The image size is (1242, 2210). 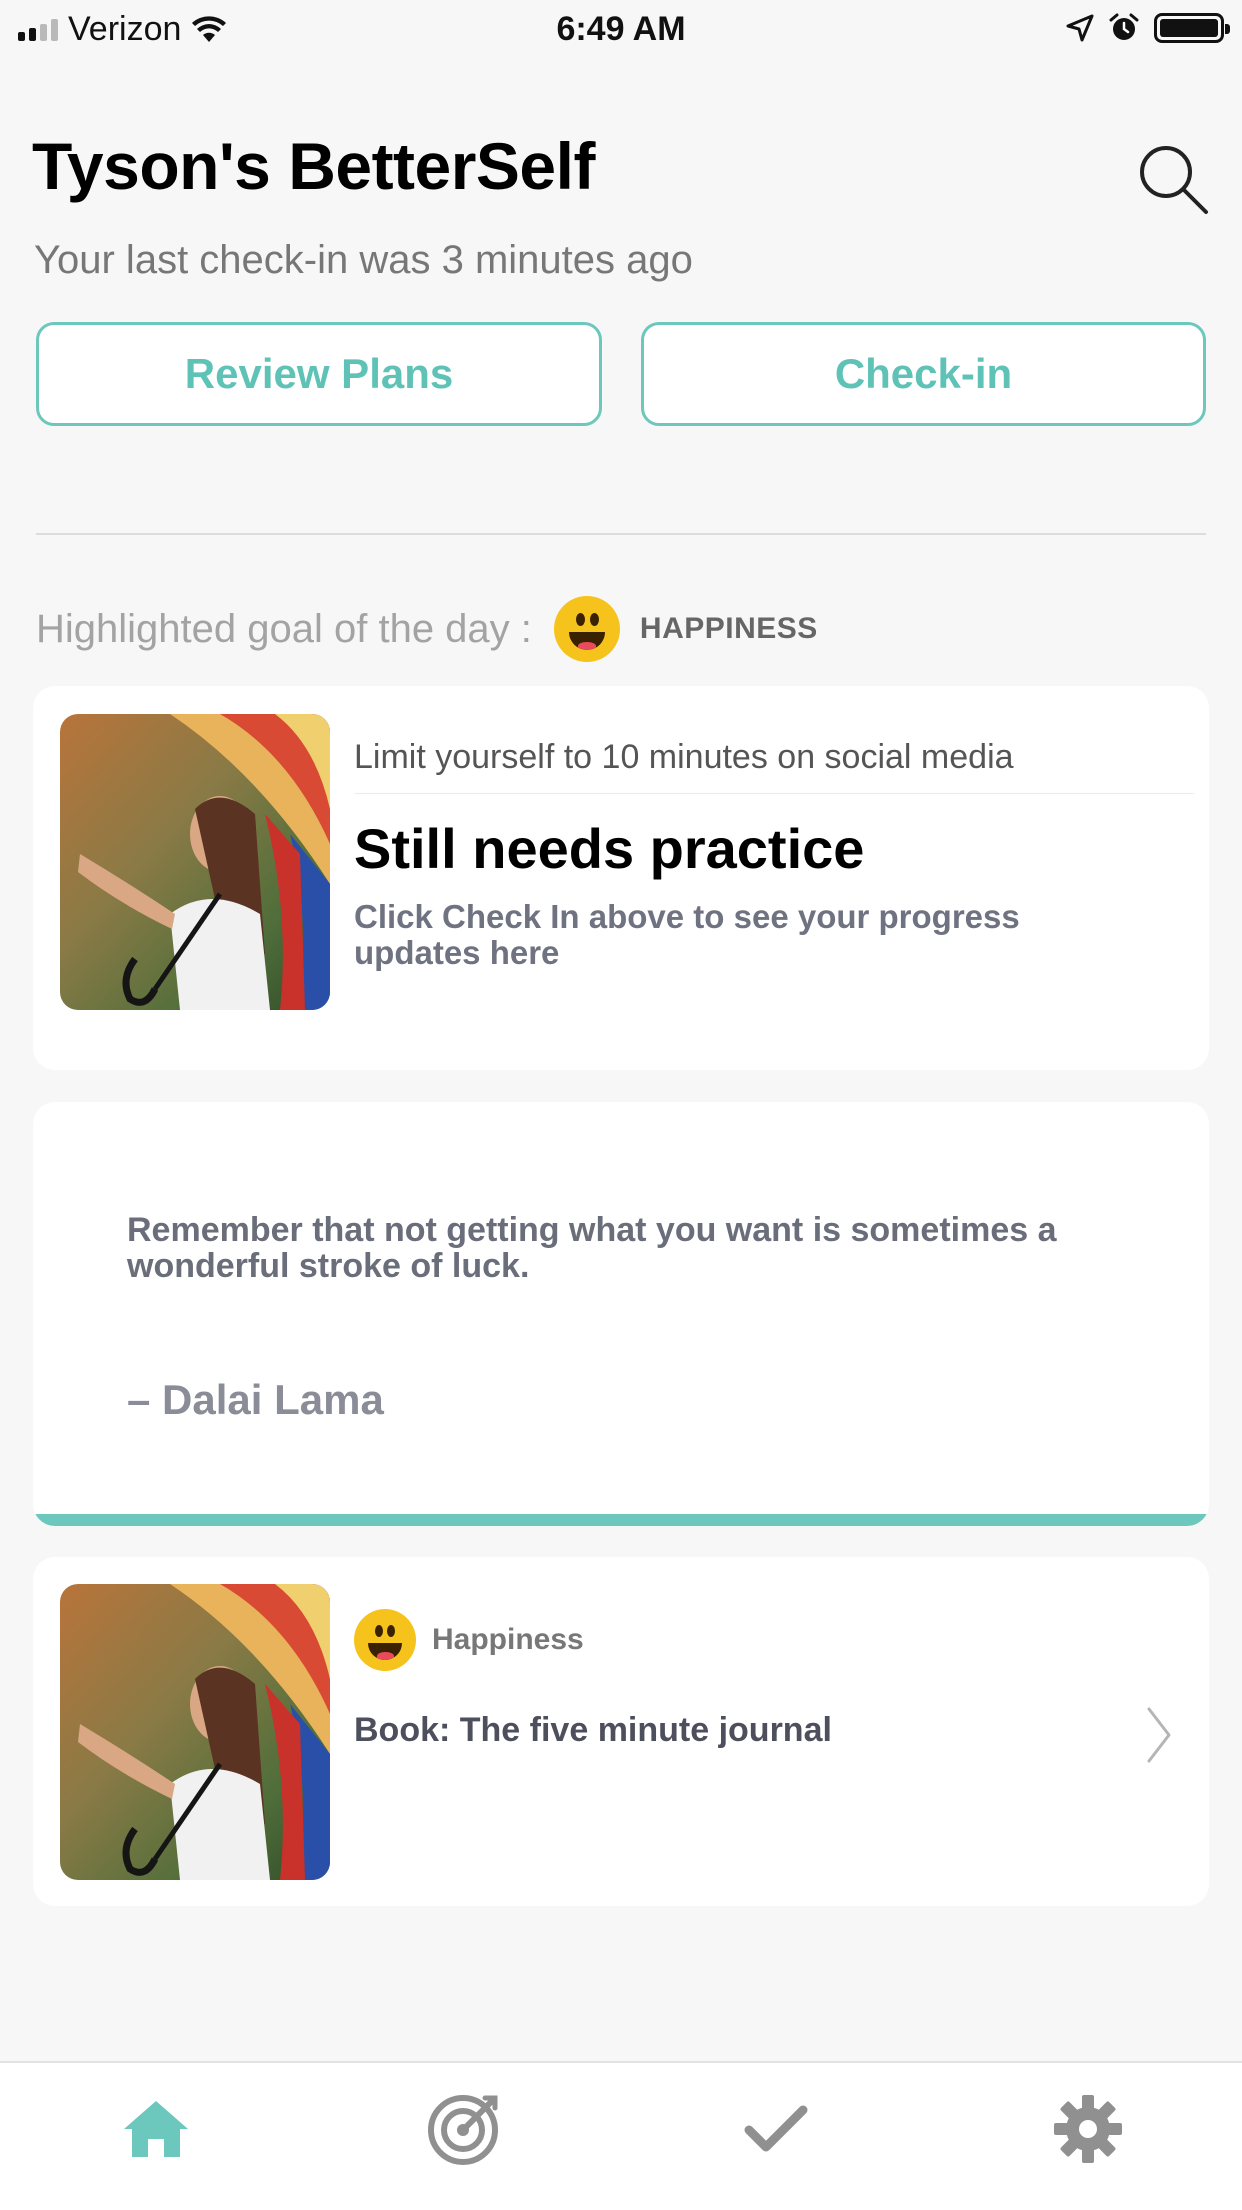 I want to click on checkmark-icon, so click(x=776, y=2128).